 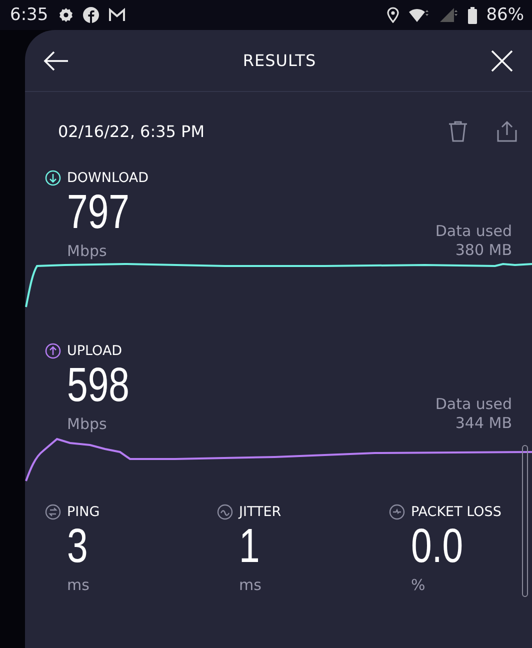 I want to click on battery-percent: 86%, so click(x=505, y=15).